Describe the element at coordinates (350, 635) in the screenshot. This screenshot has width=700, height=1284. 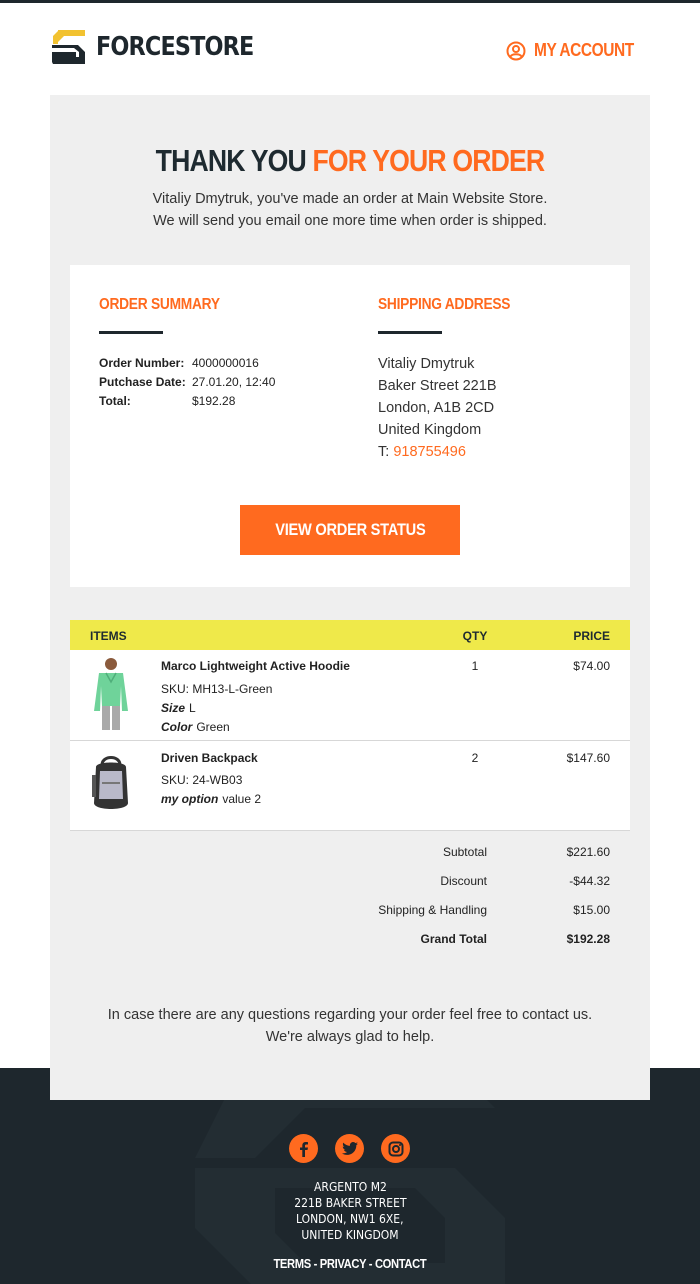
I see `items-table-header: ITEMS QTY PRICE` at that location.